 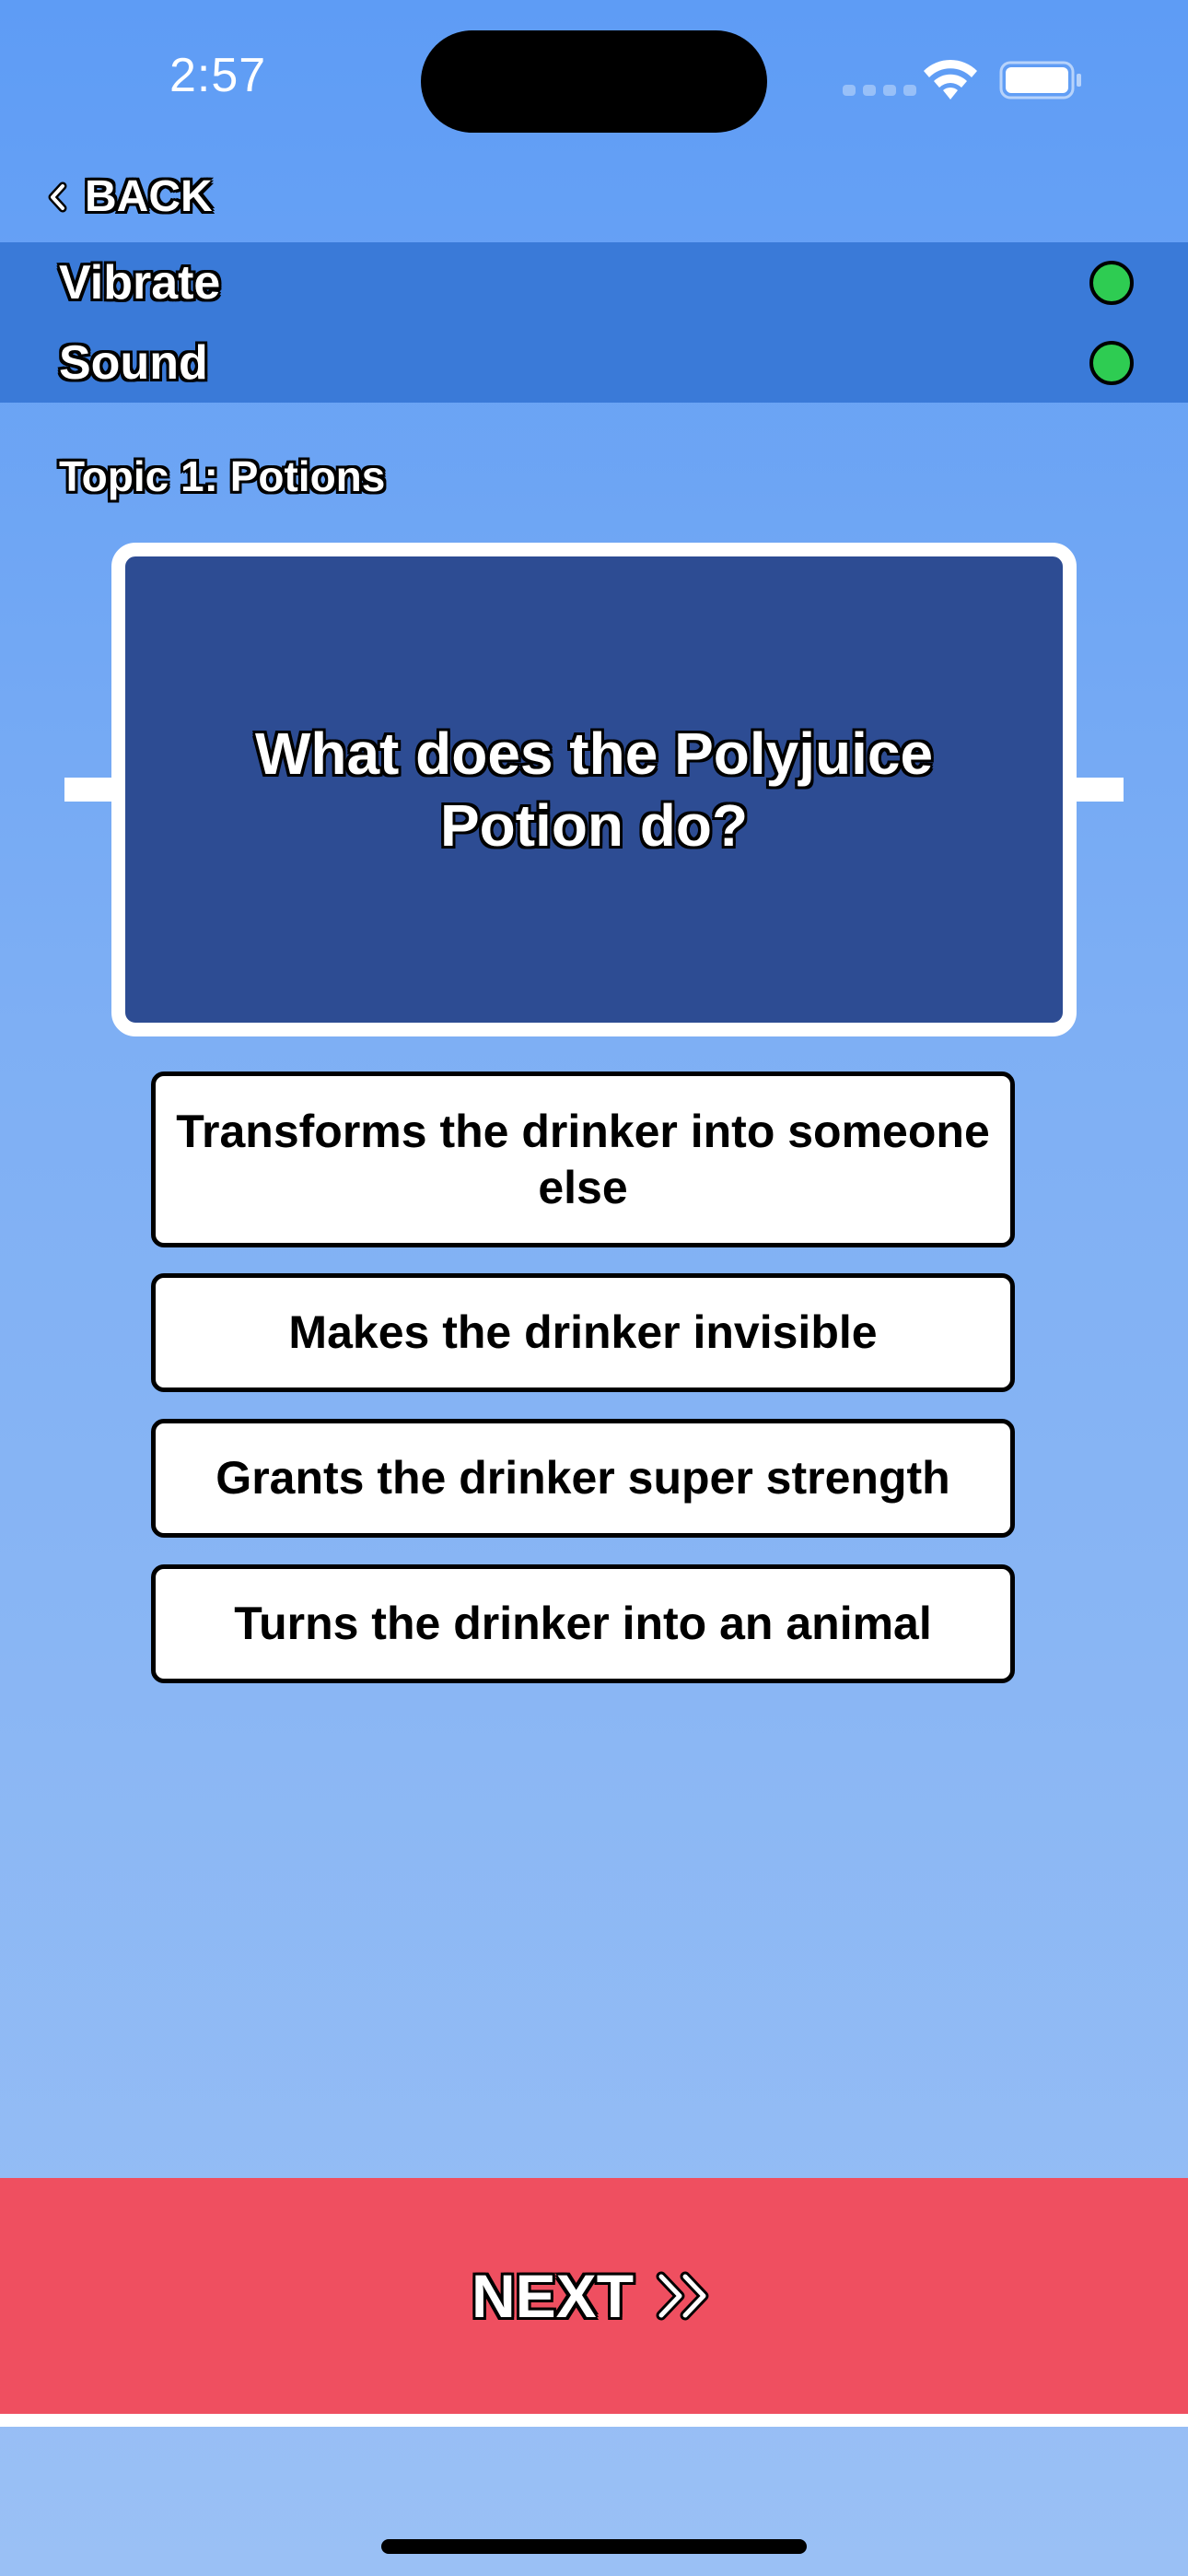 I want to click on status-time: 2:57, so click(x=218, y=75).